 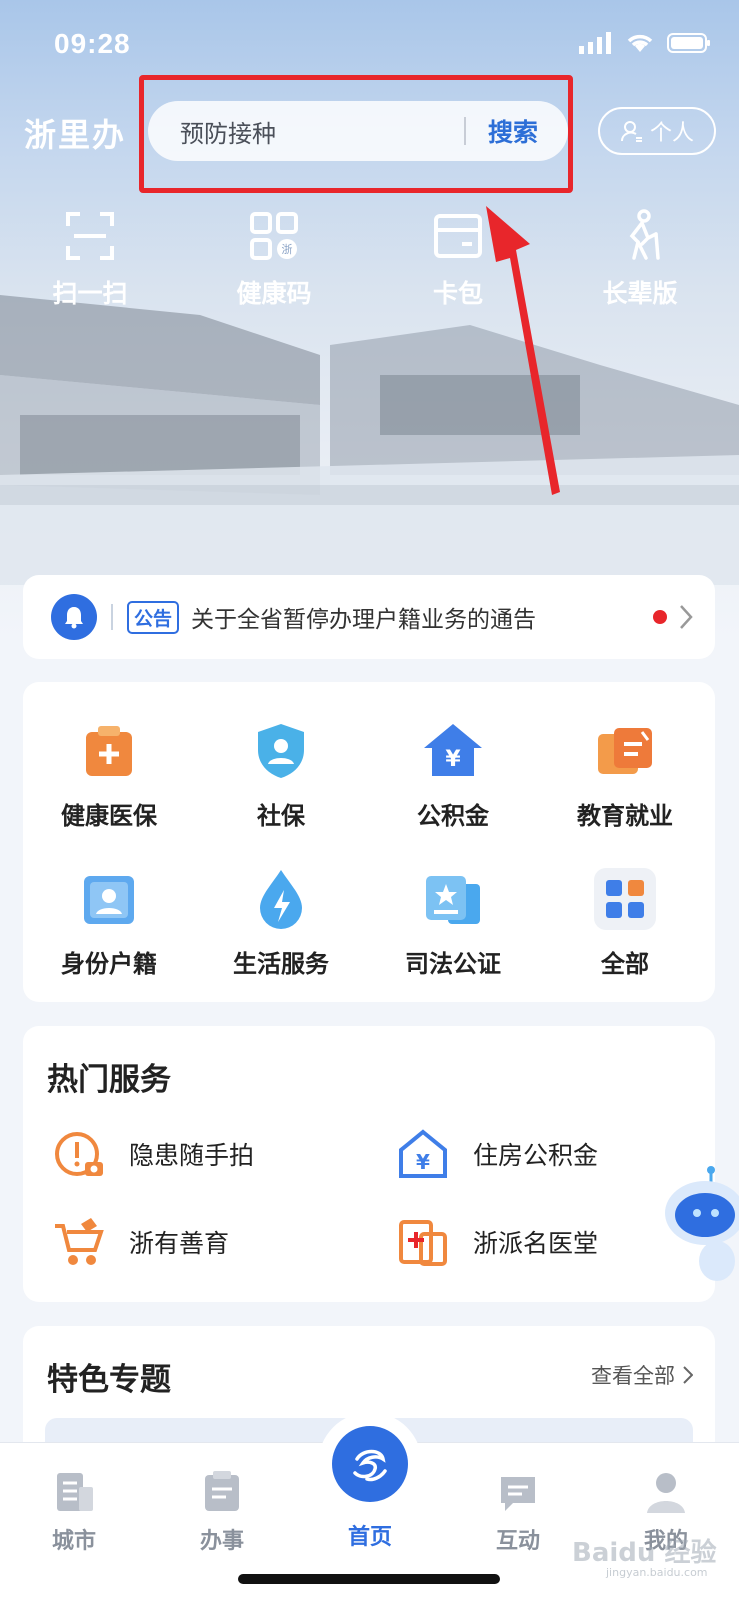 What do you see at coordinates (458, 236) in the screenshot?
I see `card-wallet-icon` at bounding box center [458, 236].